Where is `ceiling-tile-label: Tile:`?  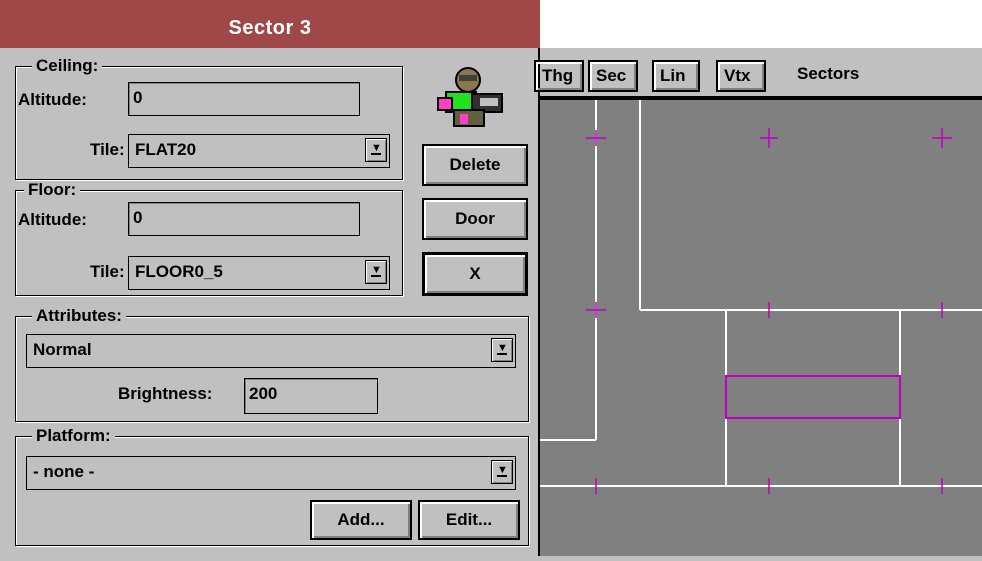 ceiling-tile-label: Tile: is located at coordinates (107, 149).